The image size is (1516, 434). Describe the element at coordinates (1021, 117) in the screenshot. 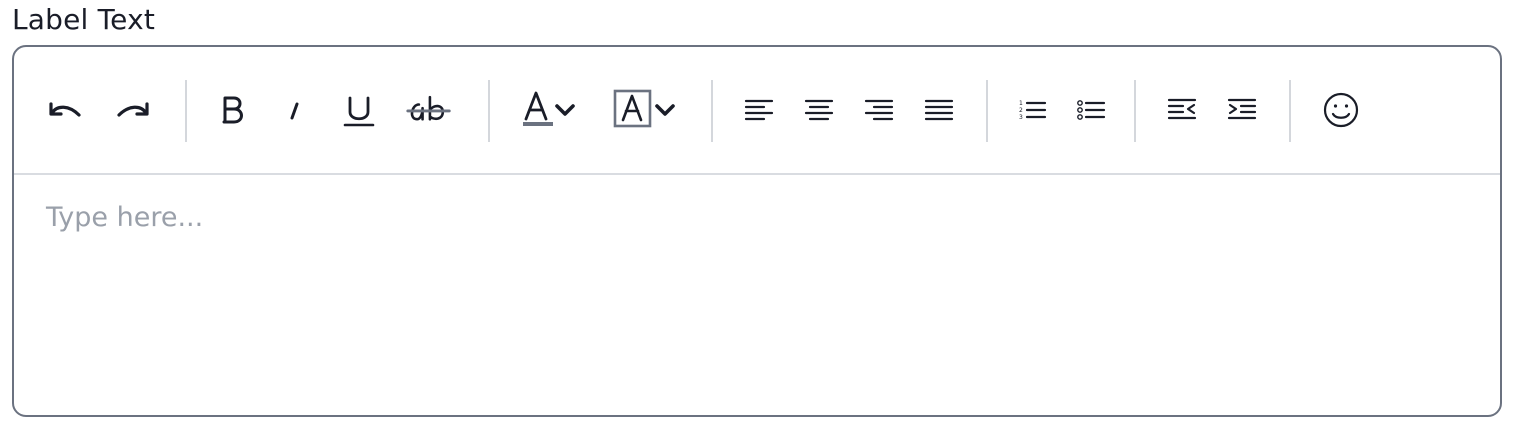

I see `svg-text: 3` at that location.